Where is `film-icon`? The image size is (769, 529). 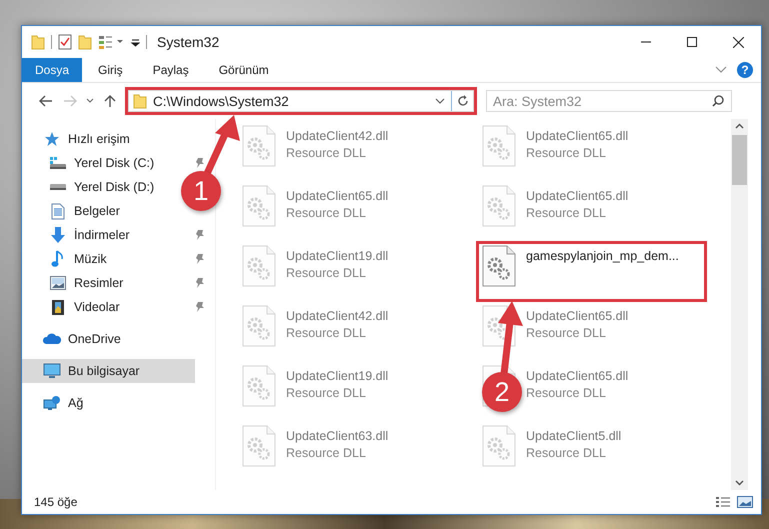 film-icon is located at coordinates (58, 307).